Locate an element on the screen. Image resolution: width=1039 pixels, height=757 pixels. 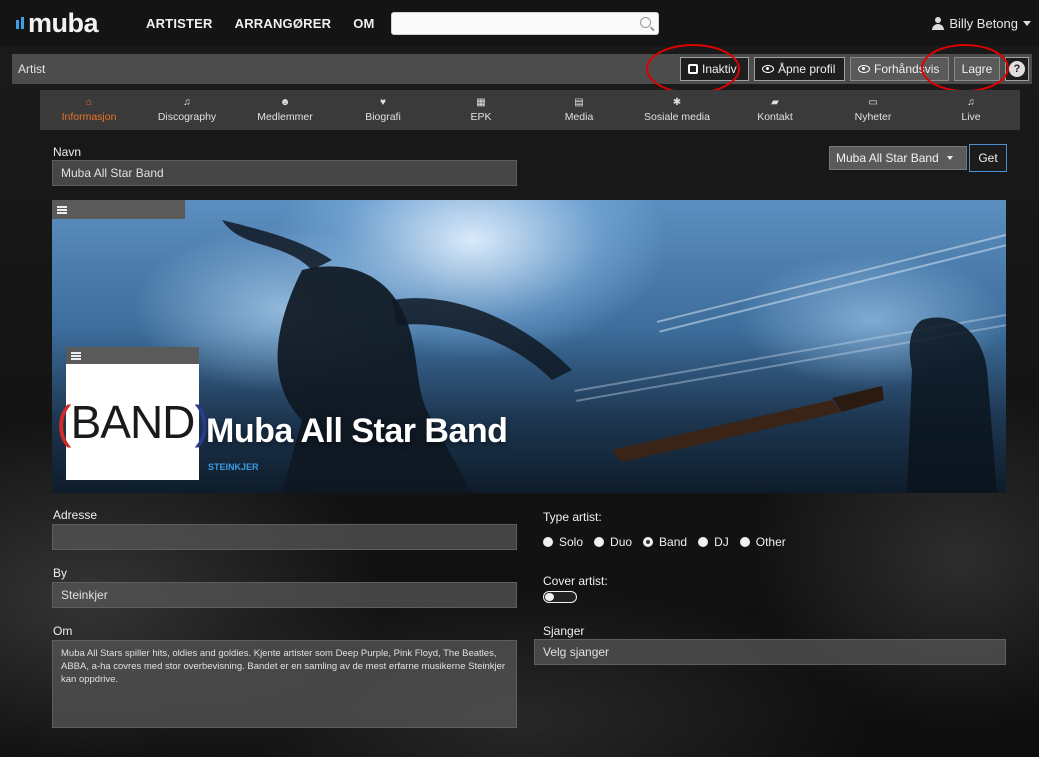
nav-artister: ARTISTER is located at coordinates (179, 23).